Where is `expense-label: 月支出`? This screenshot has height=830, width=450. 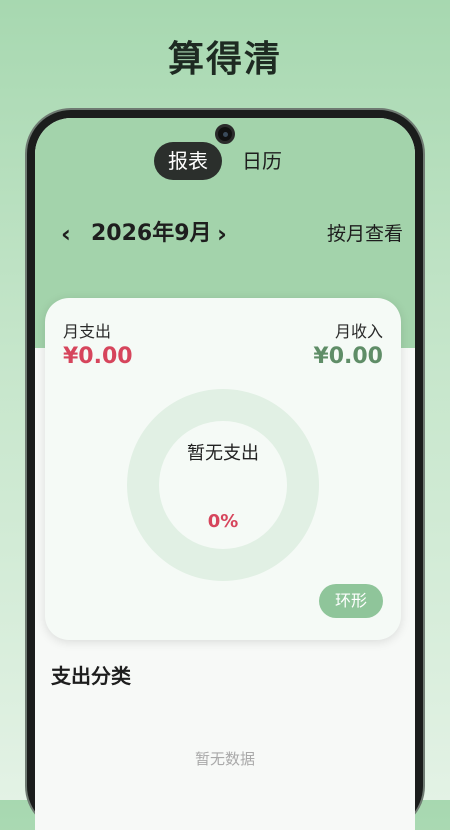
expense-label: 月支出 is located at coordinates (87, 331).